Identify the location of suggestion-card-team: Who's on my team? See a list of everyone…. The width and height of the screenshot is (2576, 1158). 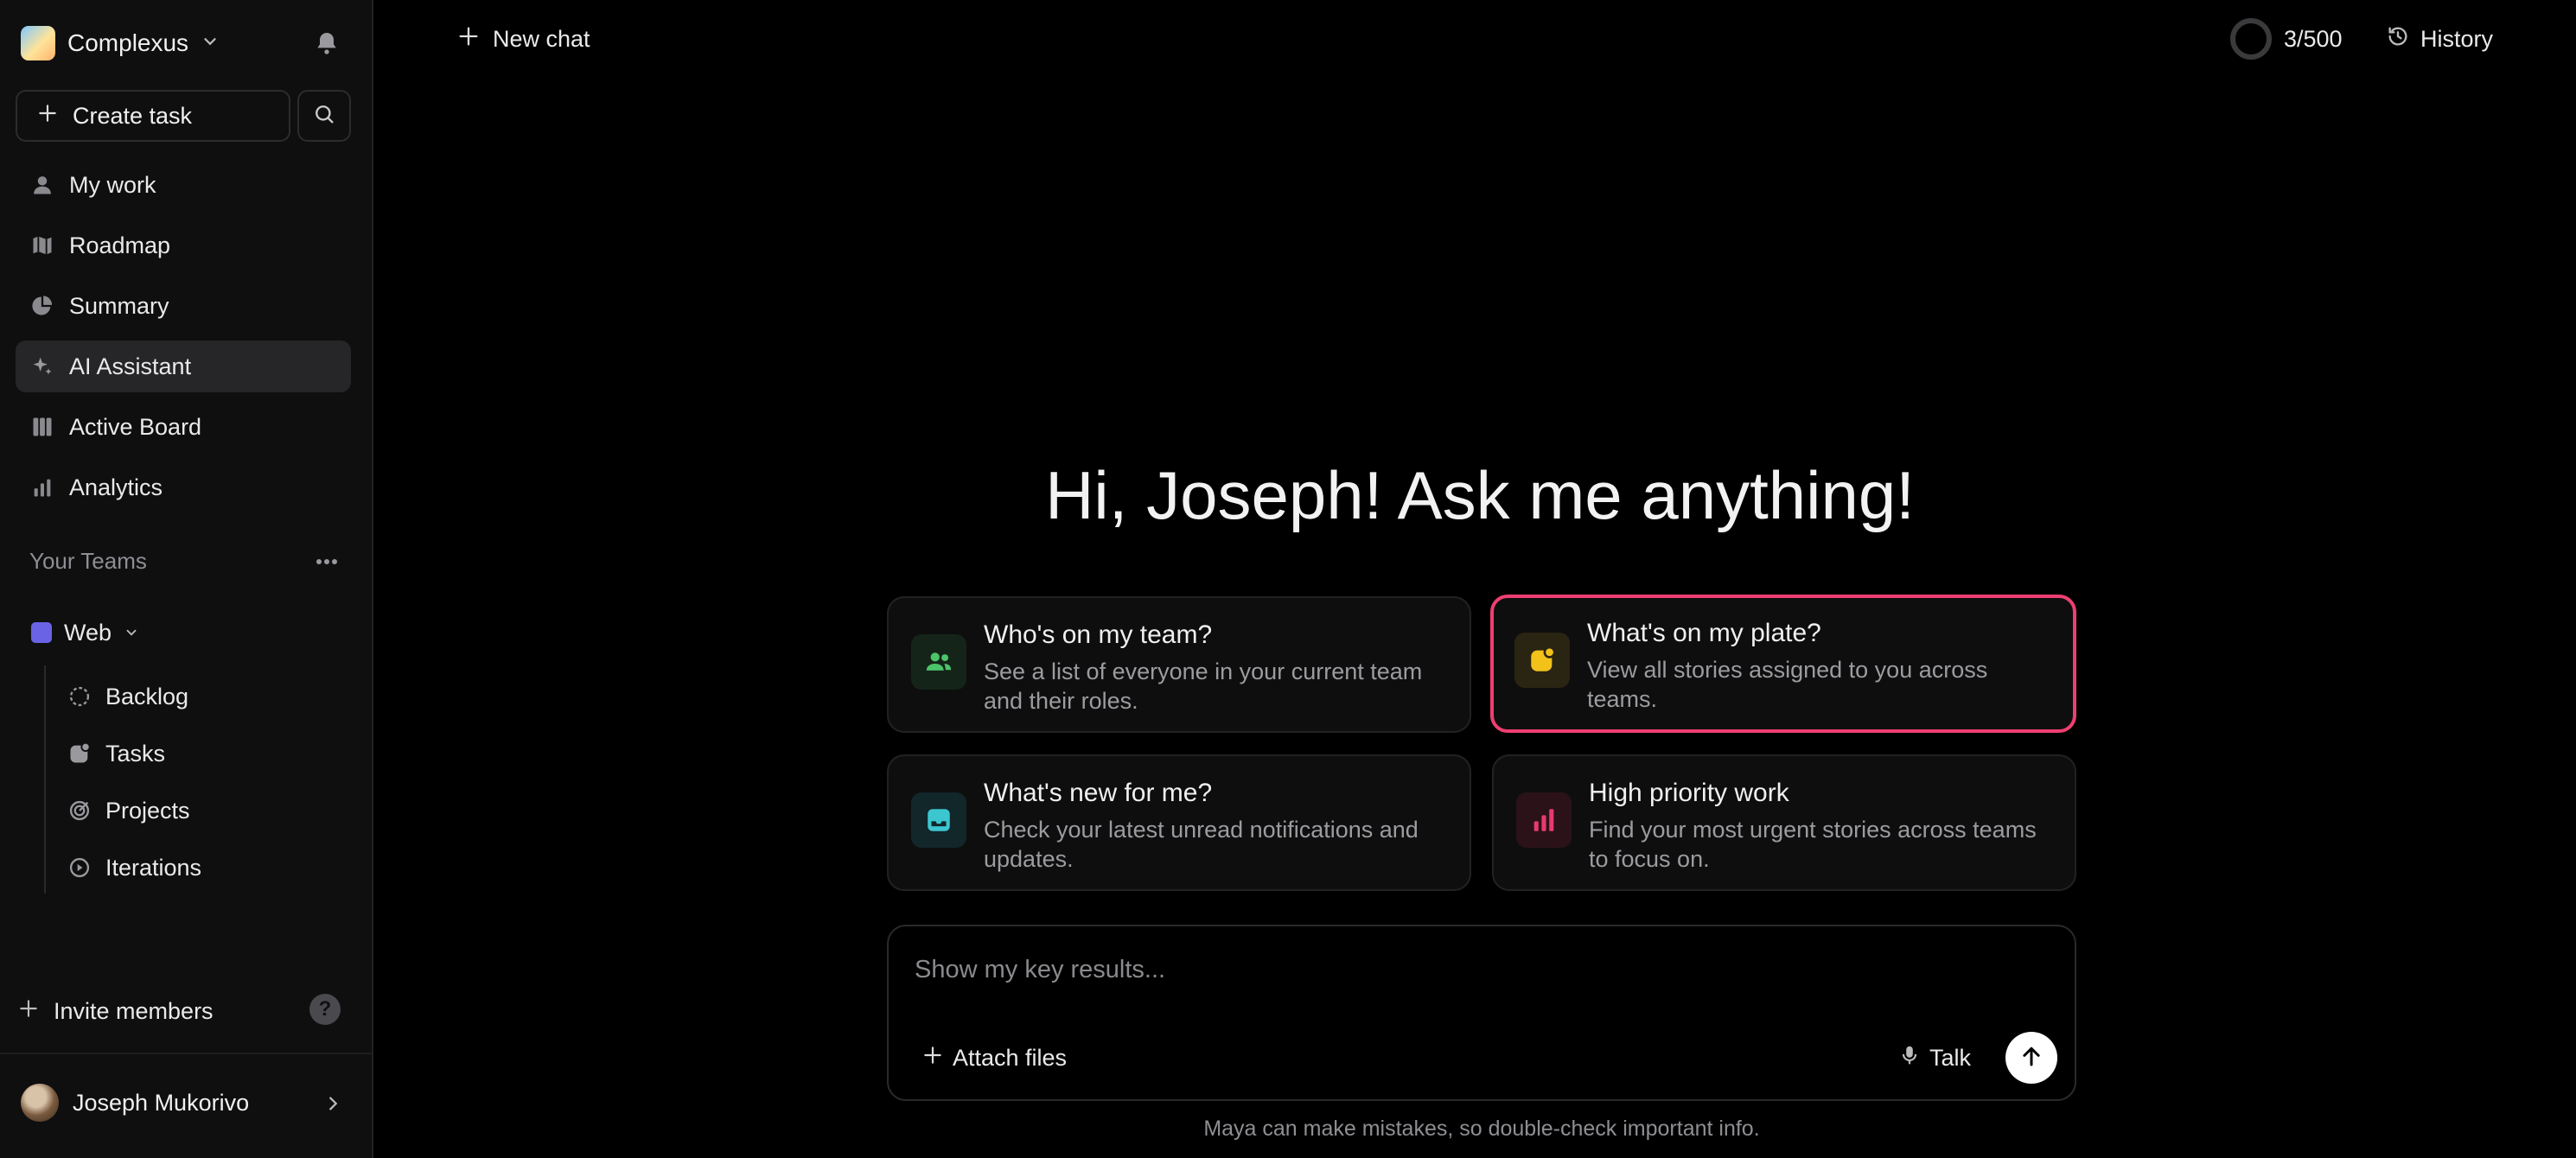
(1179, 664).